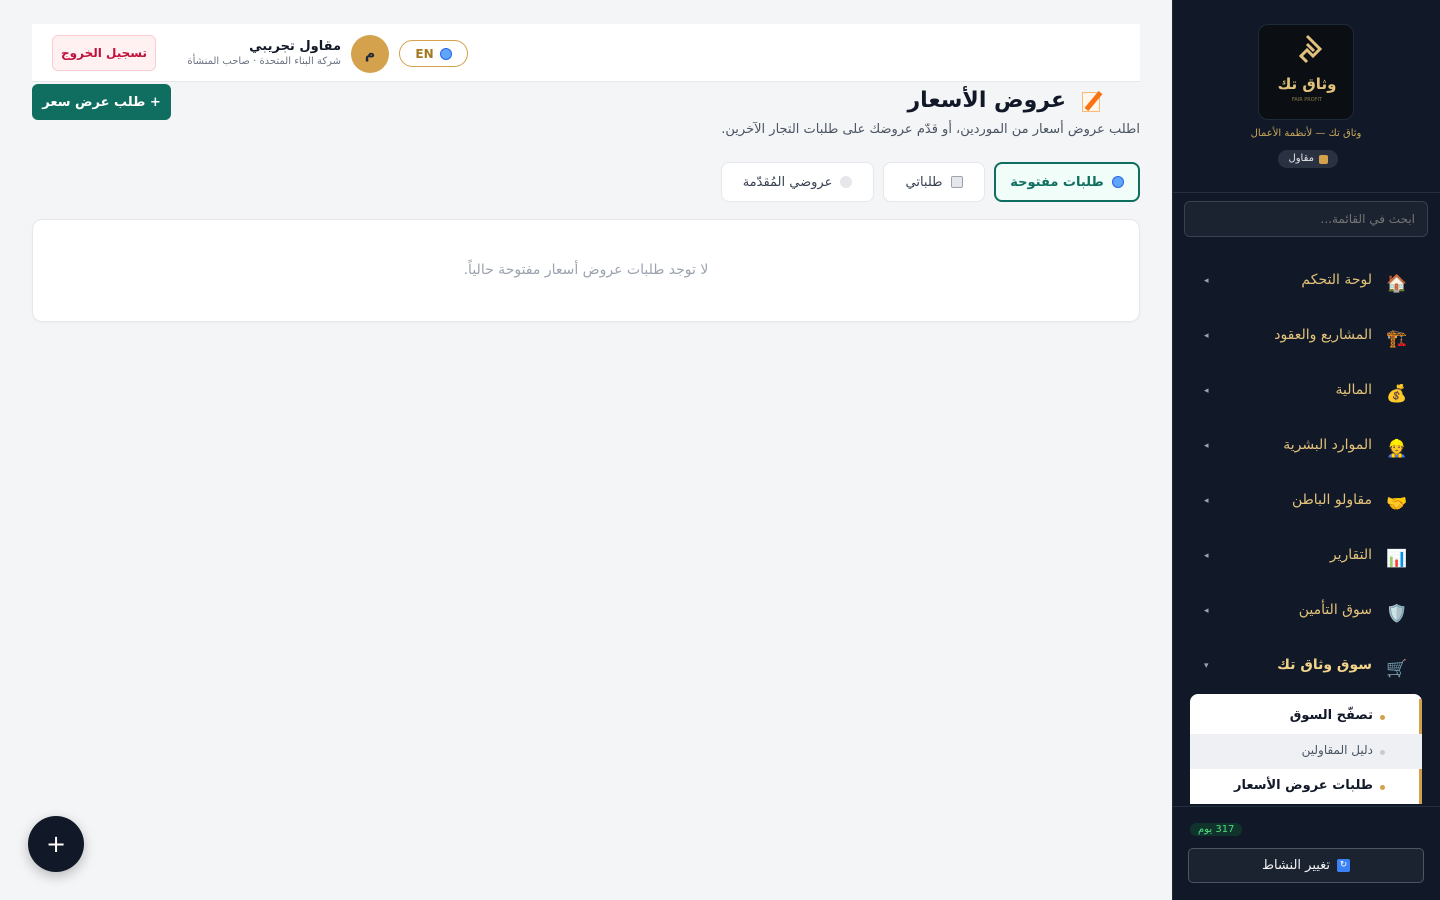  What do you see at coordinates (101, 102) in the screenshot?
I see `new-quote-request-button: + طلب عرض سعر` at bounding box center [101, 102].